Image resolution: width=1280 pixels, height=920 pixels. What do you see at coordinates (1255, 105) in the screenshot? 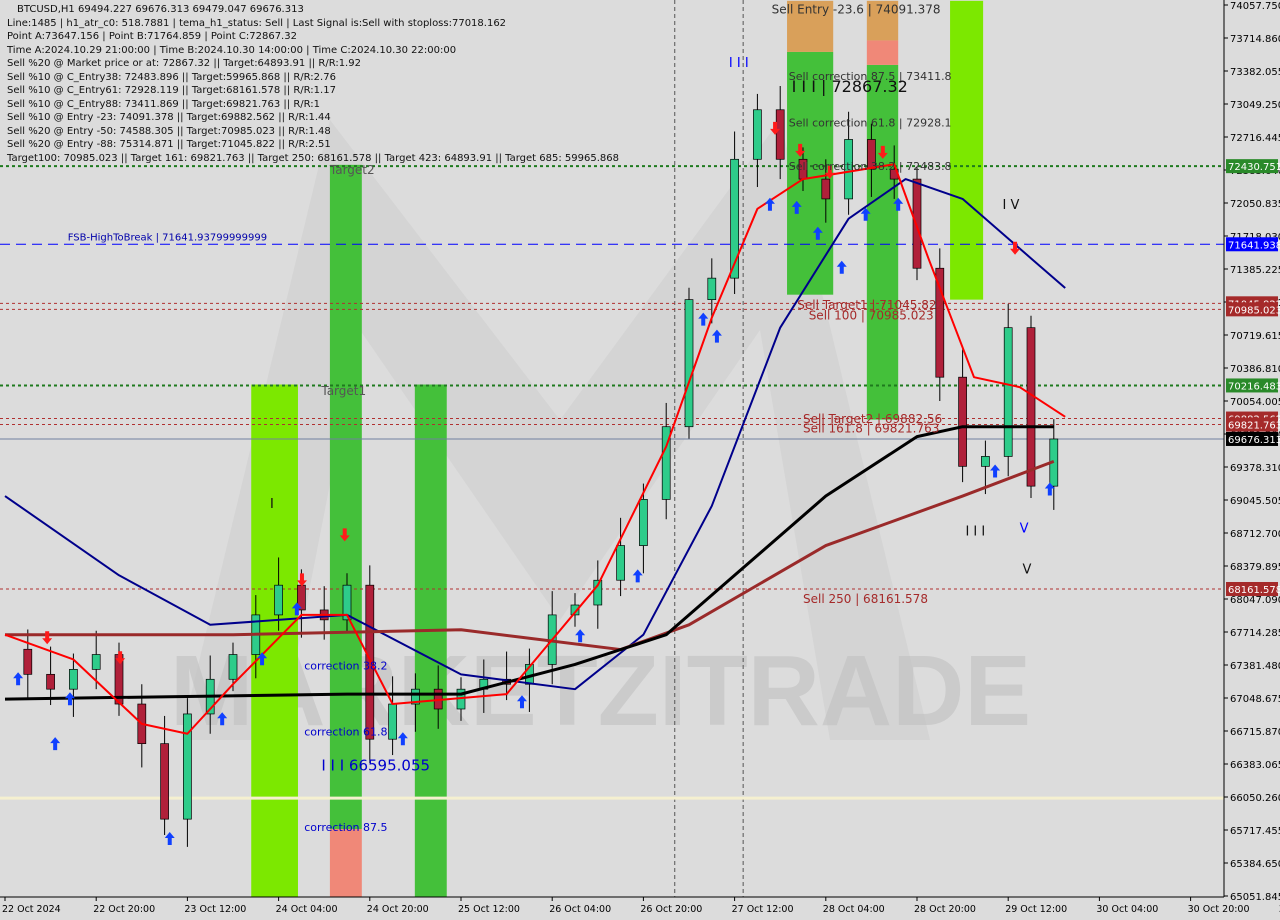
I see `y-tick-label: 73049.250` at bounding box center [1255, 105].